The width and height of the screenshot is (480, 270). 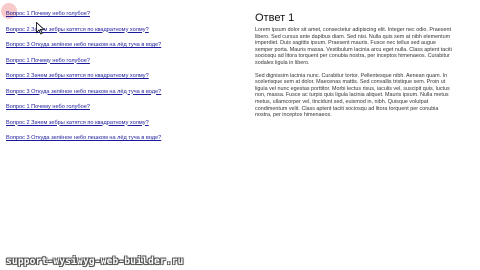 What do you see at coordinates (95, 261) in the screenshot?
I see `watermark-text: support-wysiwyg-web-builder.ru` at bounding box center [95, 261].